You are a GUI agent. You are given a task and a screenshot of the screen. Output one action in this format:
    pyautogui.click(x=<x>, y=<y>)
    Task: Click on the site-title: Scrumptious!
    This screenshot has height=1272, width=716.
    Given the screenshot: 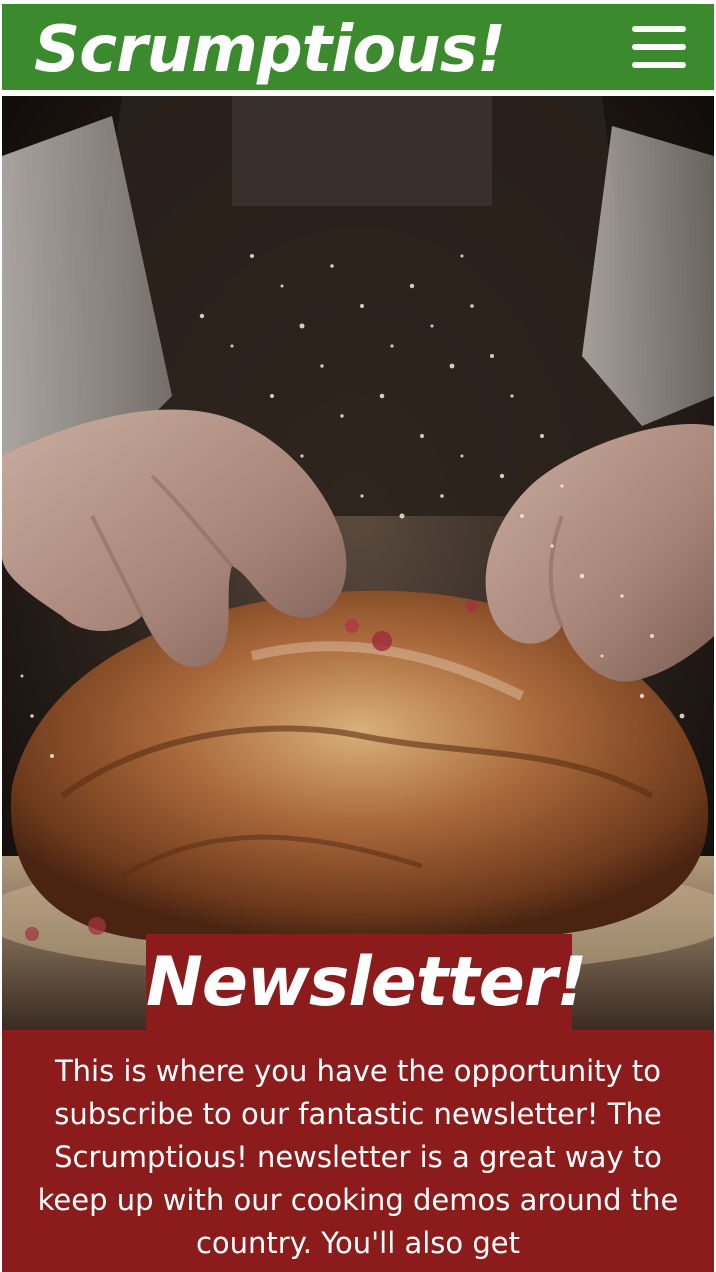 What is the action you would take?
    pyautogui.click(x=270, y=50)
    